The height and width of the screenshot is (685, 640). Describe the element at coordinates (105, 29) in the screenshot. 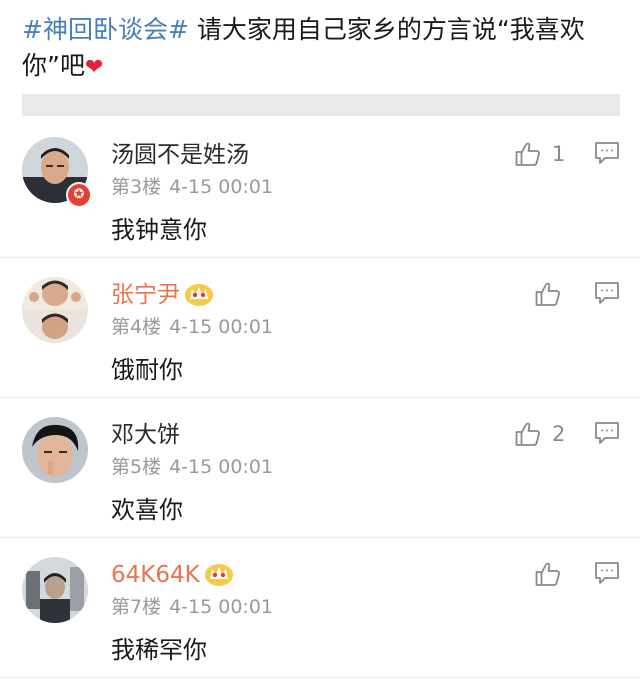

I see `post-hashtag: #神回卧谈会#` at that location.